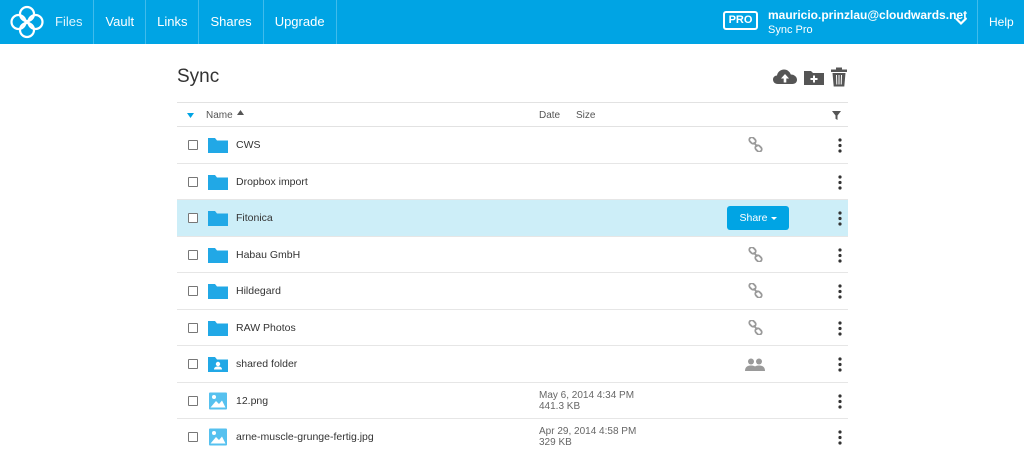 This screenshot has width=1024, height=453. I want to click on account-plan: Sync Pro, so click(790, 30).